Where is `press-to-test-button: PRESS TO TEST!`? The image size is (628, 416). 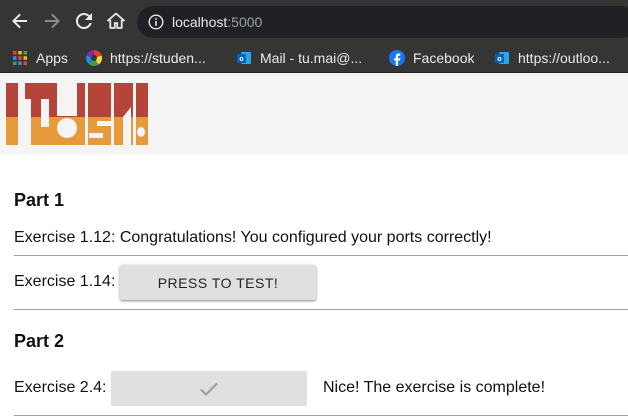
press-to-test-button: PRESS TO TEST! is located at coordinates (218, 282).